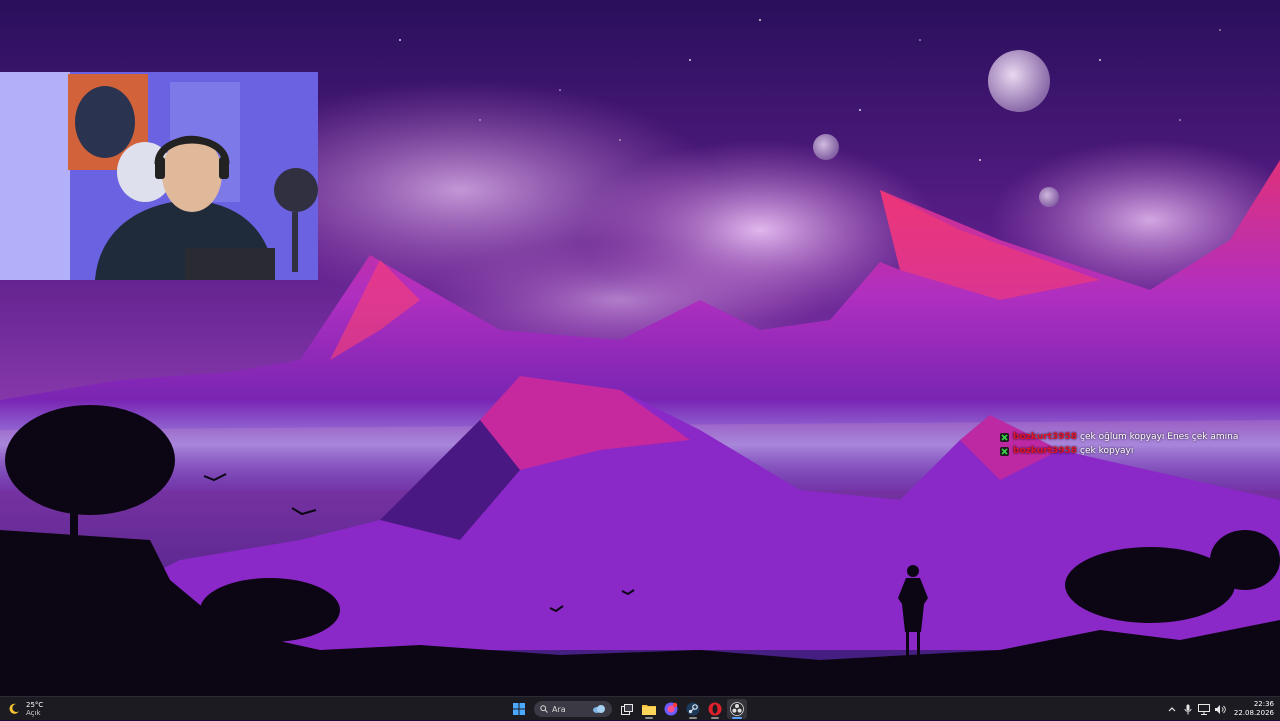  Describe the element at coordinates (33, 713) in the screenshot. I see `weather-condition: Açık` at that location.